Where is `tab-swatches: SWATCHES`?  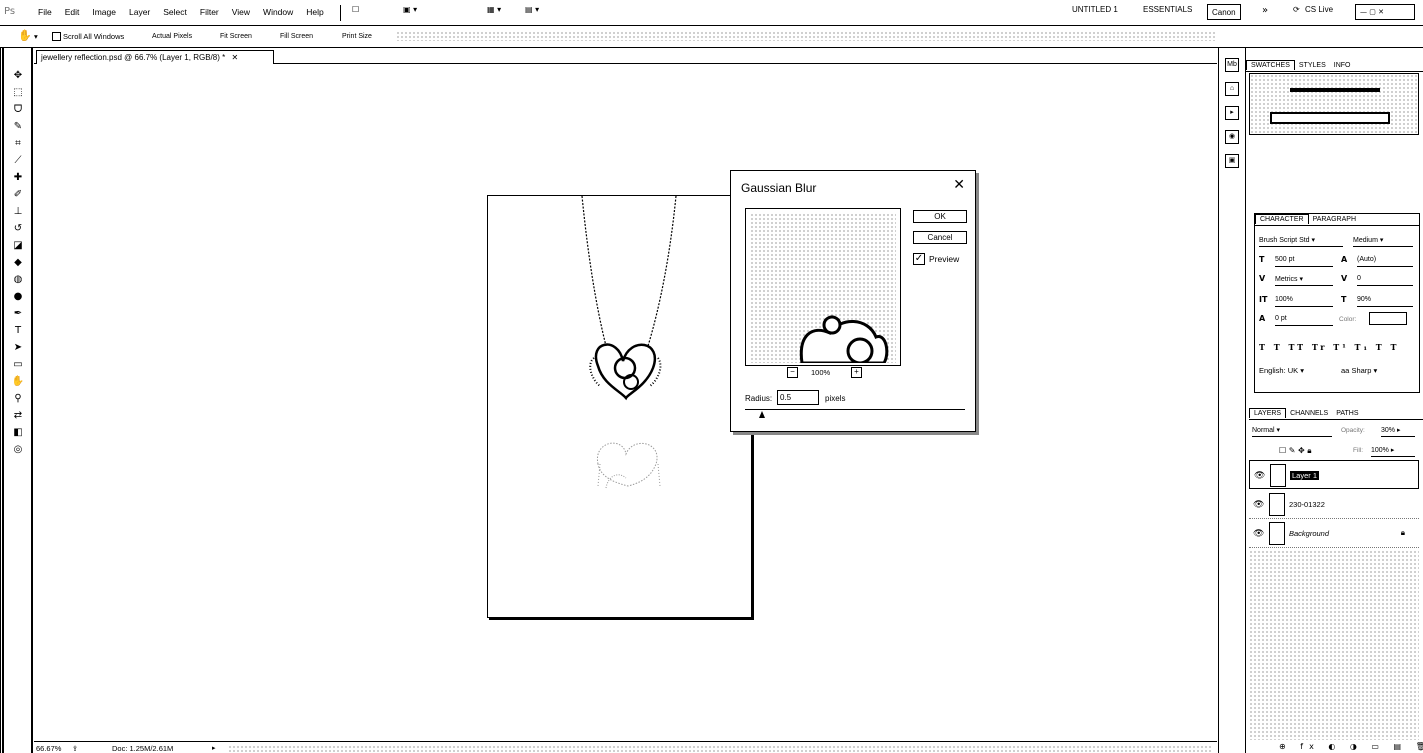
tab-swatches: SWATCHES is located at coordinates (1270, 65).